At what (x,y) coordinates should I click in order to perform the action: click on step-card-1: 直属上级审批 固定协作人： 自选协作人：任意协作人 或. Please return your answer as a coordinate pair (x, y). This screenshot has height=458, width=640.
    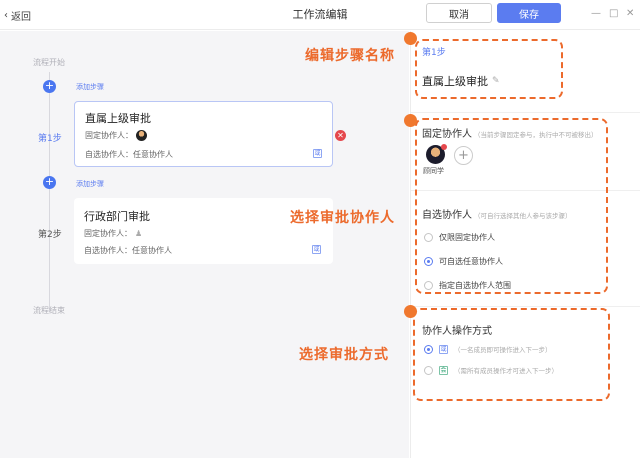
    Looking at the image, I should click on (203, 134).